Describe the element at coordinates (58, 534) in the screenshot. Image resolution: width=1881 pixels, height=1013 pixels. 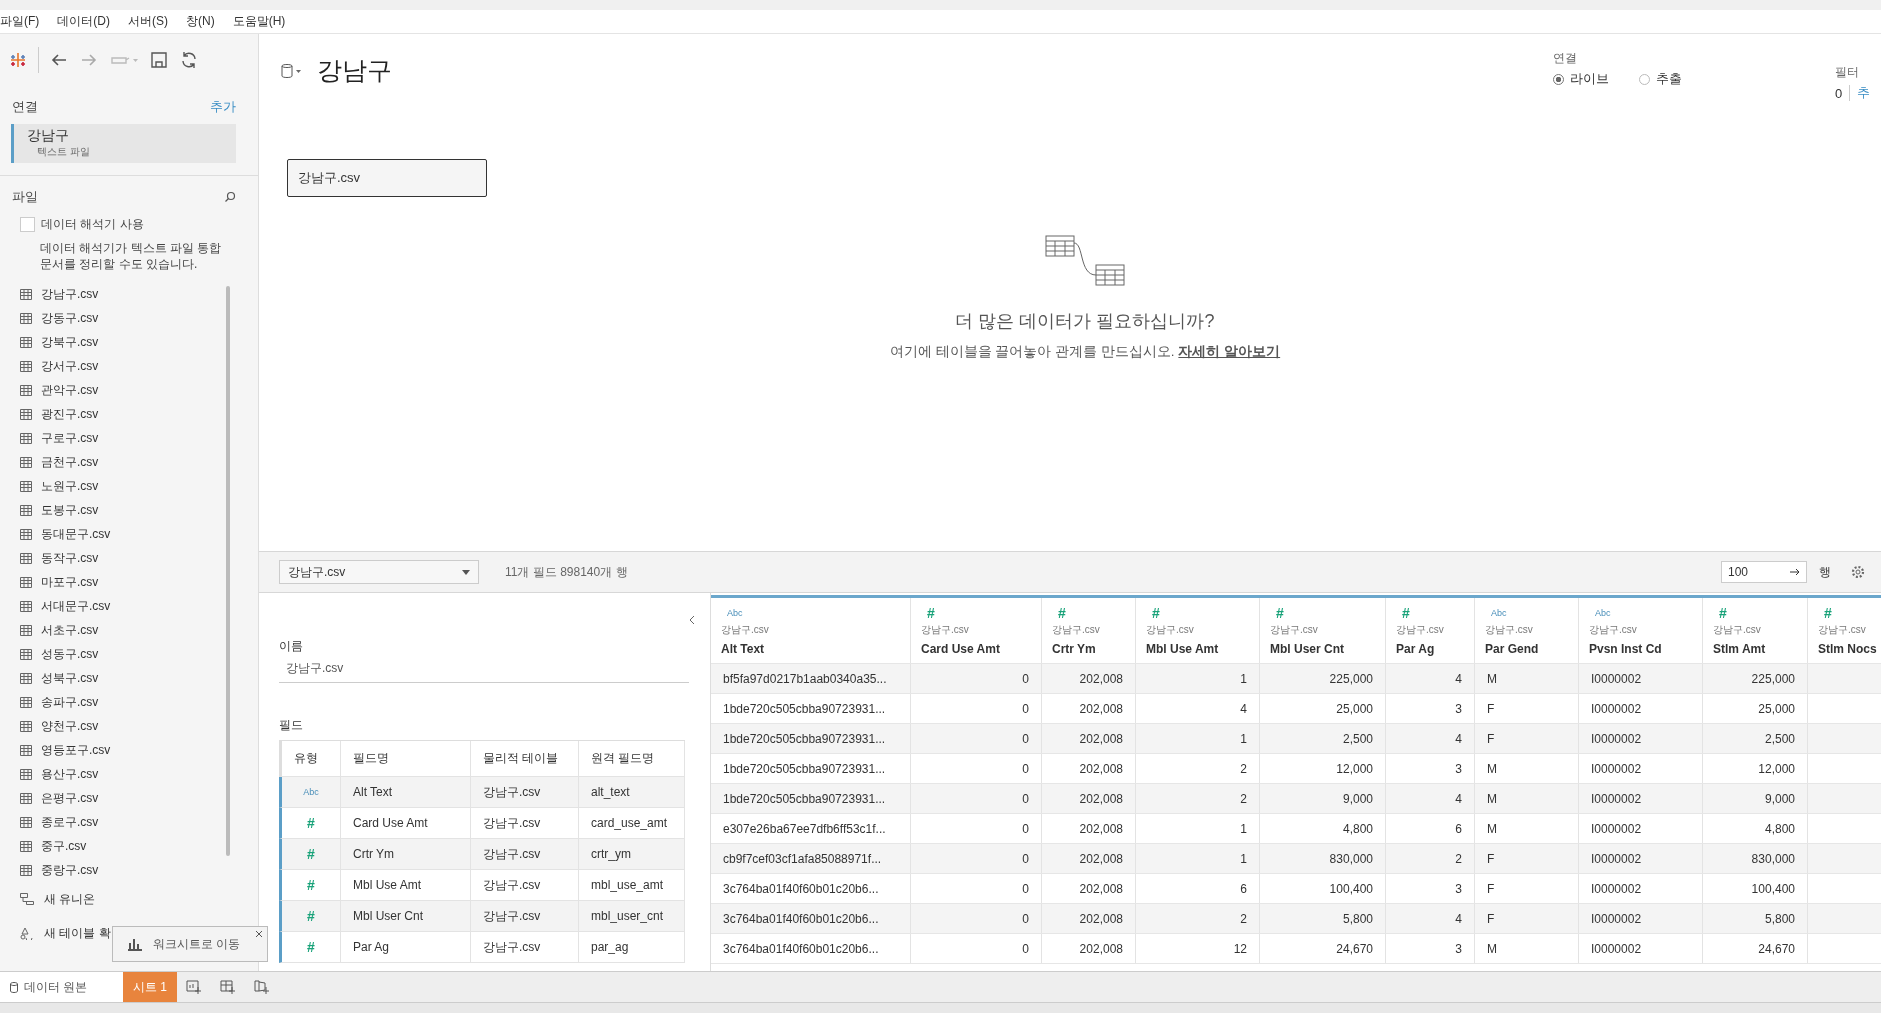
I see `file-item: 동대문구.csv` at that location.